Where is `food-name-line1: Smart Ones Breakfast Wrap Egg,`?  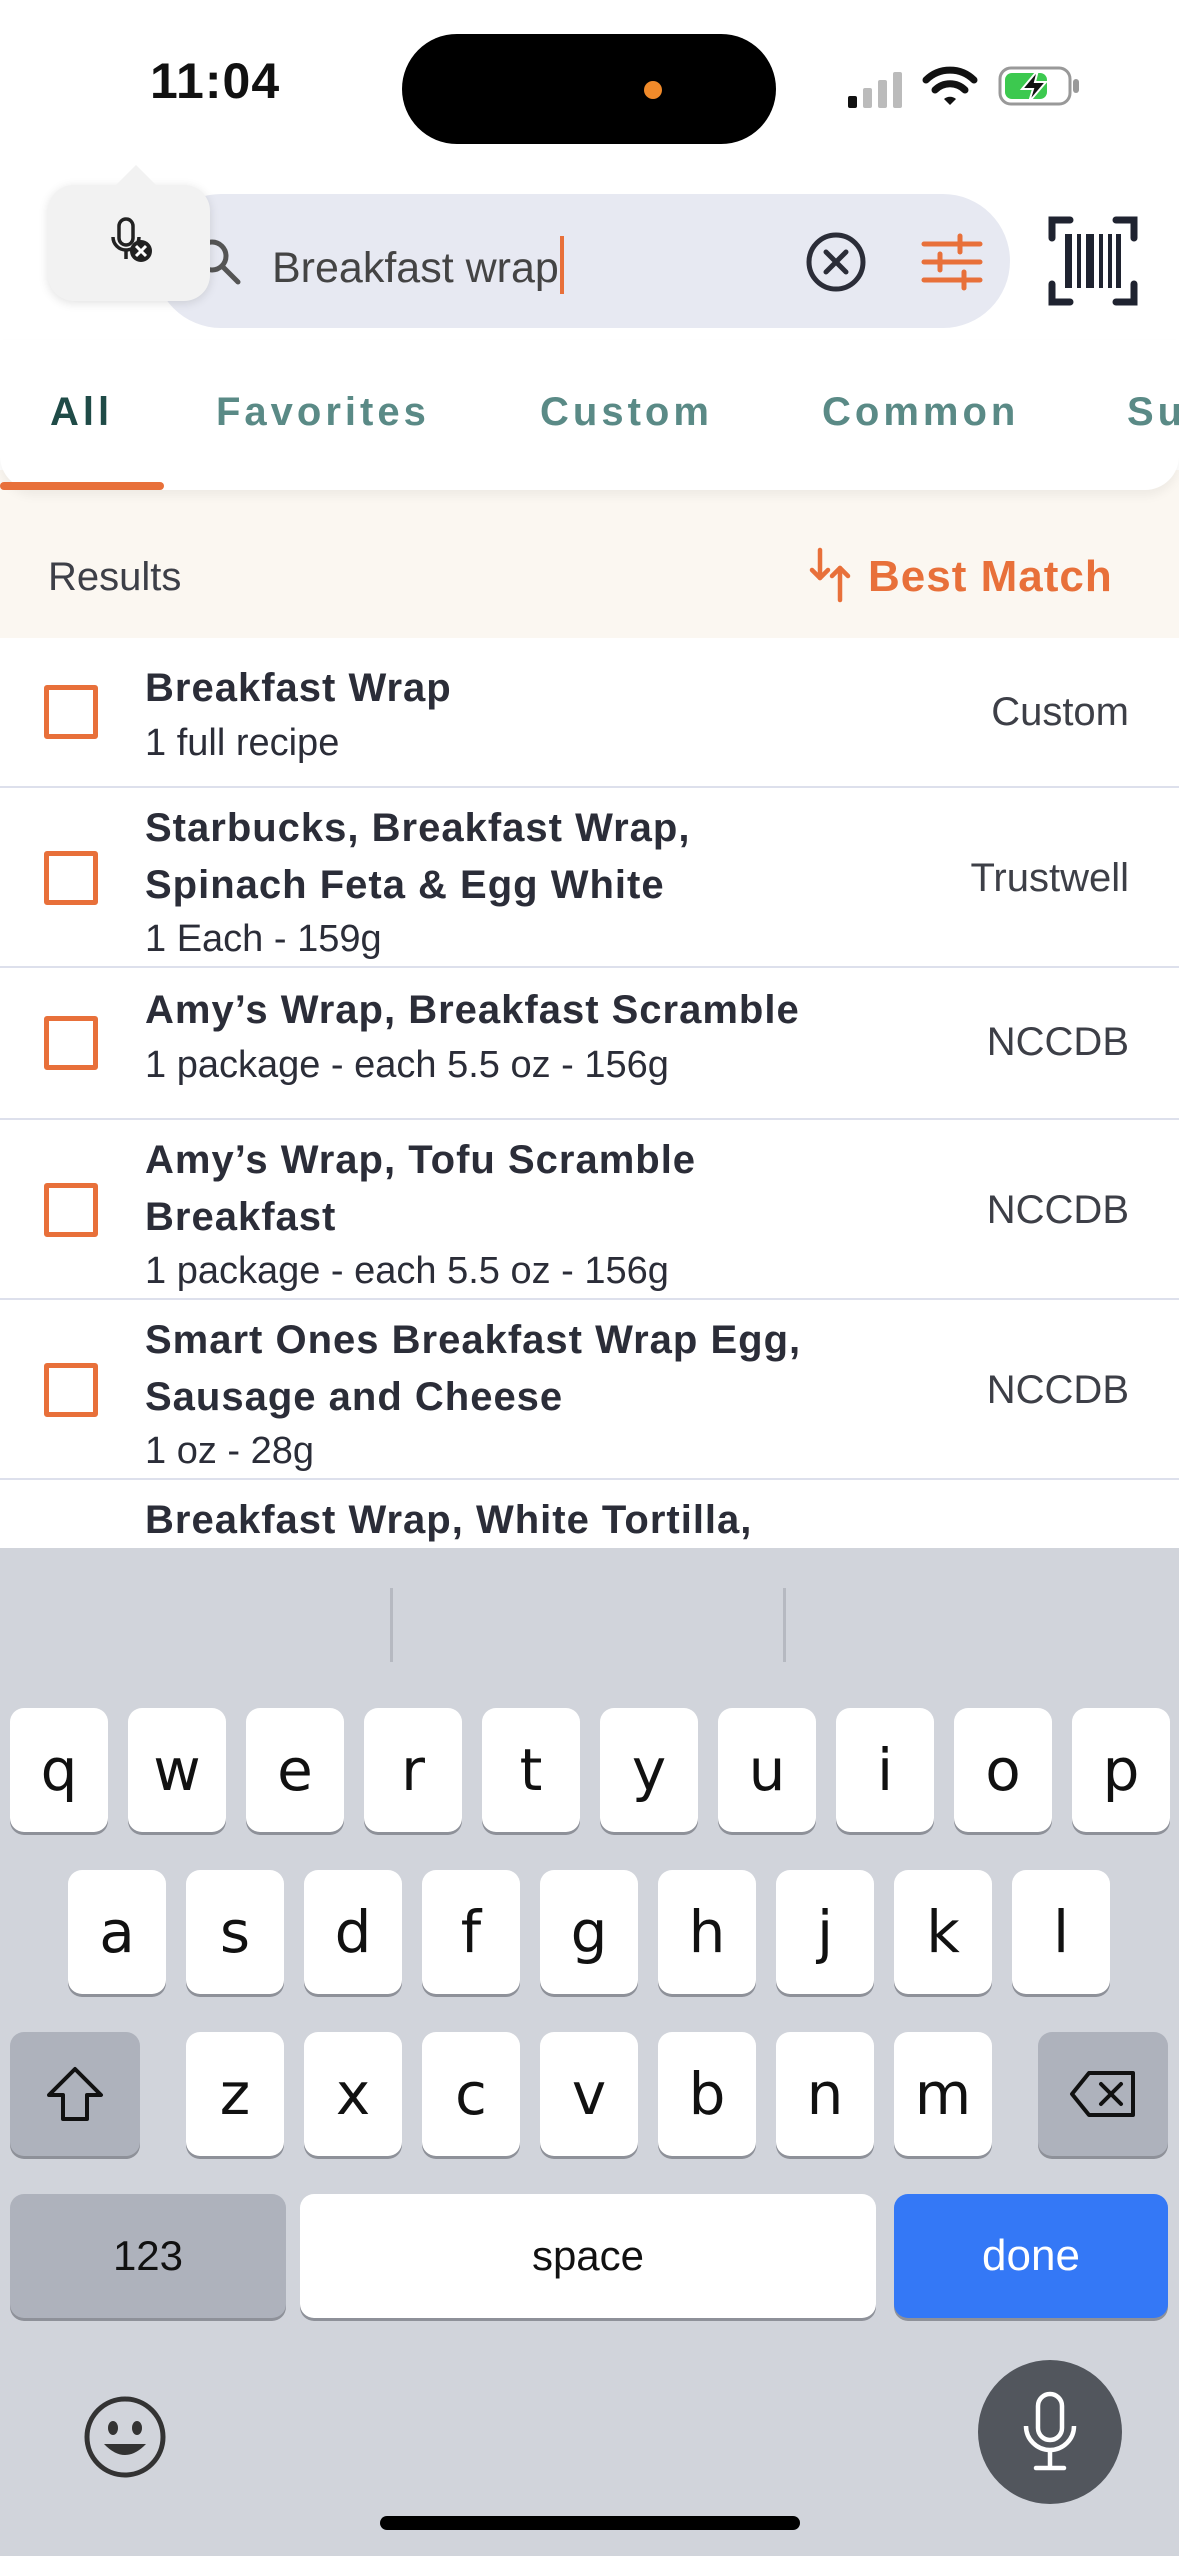
food-name-line1: Smart Ones Breakfast Wrap Egg, is located at coordinates (473, 1340).